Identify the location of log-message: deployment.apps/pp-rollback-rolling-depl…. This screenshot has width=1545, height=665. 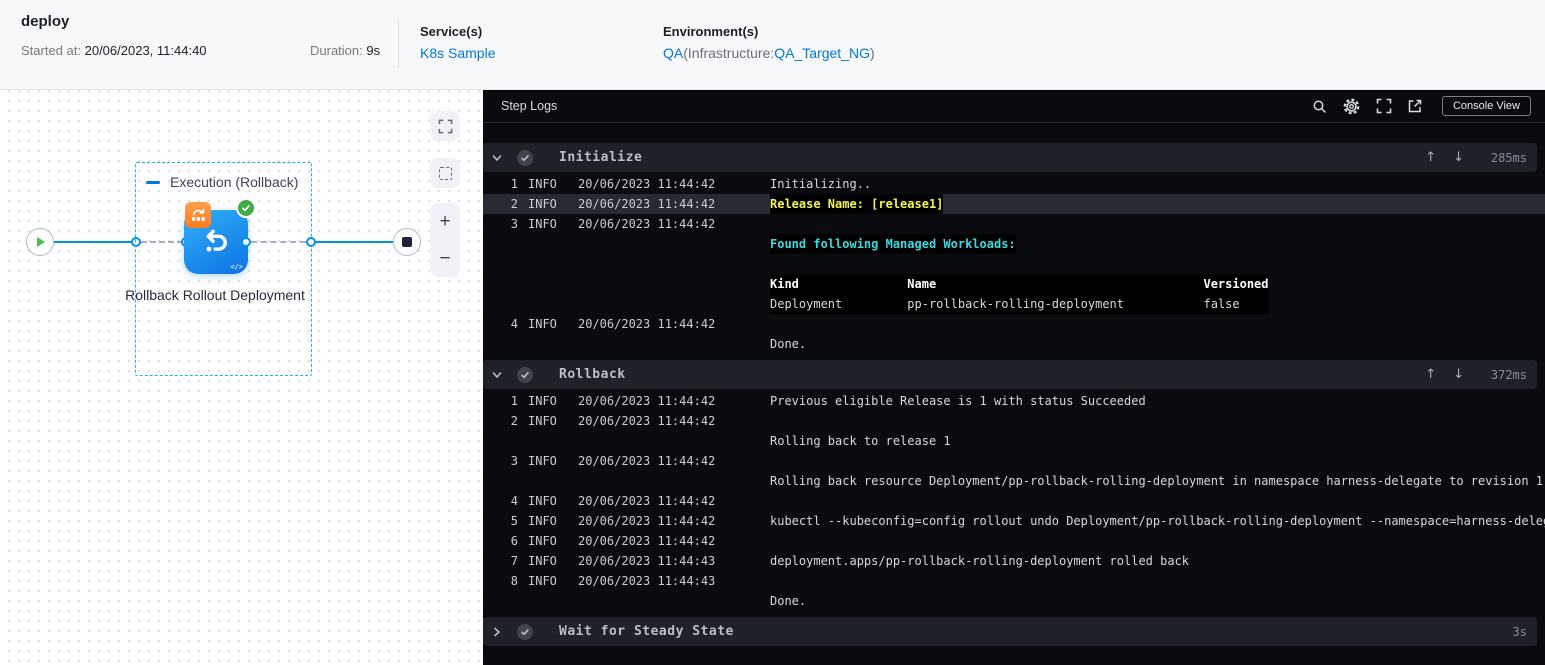
(980, 561).